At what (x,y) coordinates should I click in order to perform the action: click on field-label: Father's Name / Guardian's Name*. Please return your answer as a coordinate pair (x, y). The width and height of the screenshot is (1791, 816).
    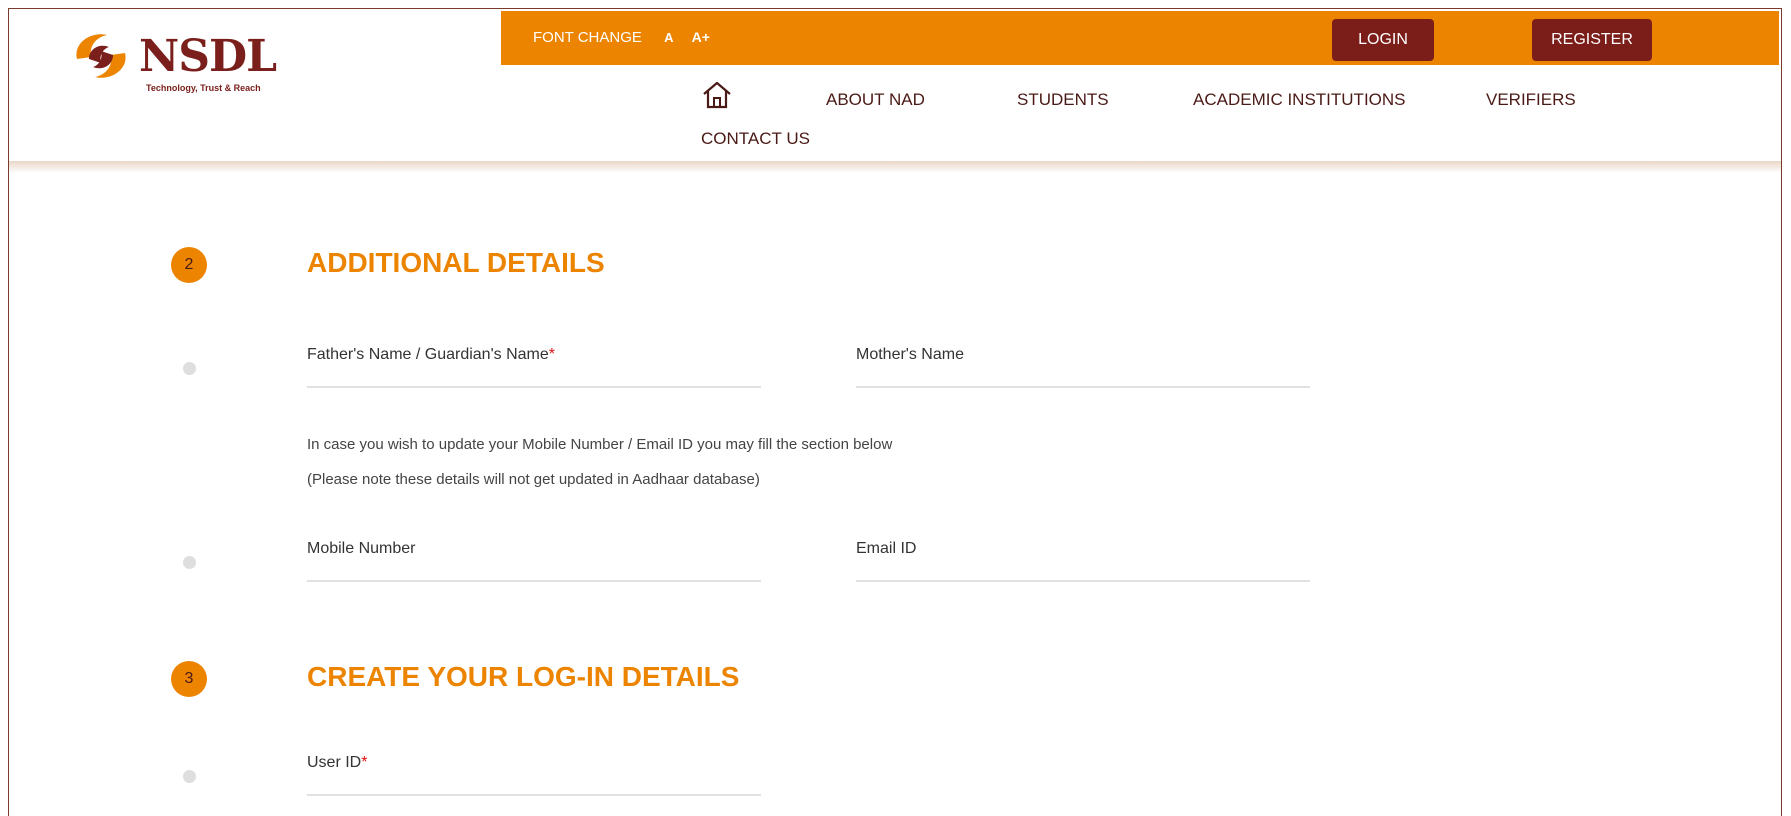
    Looking at the image, I should click on (431, 354).